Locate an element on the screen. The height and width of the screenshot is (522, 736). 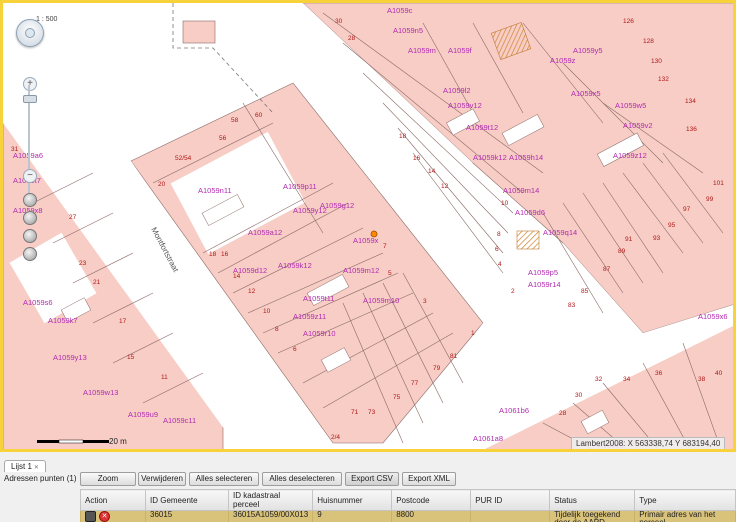
house-number: 40 is located at coordinates (719, 373).